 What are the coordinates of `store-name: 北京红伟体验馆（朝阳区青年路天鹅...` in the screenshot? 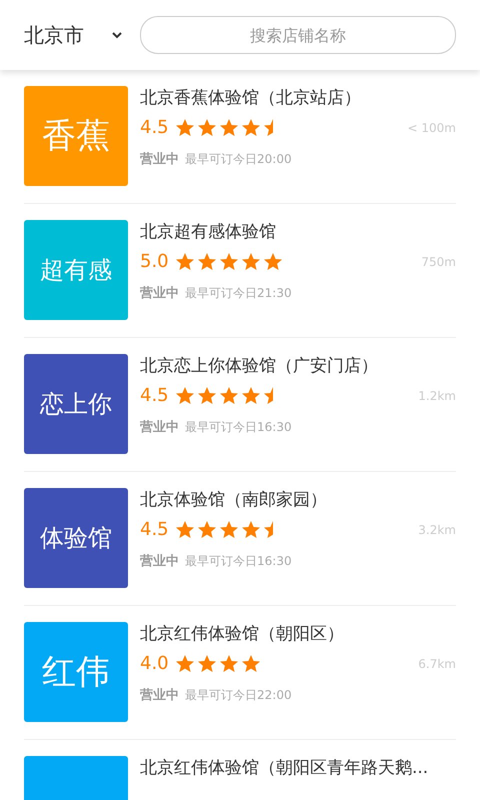 It's located at (285, 768).